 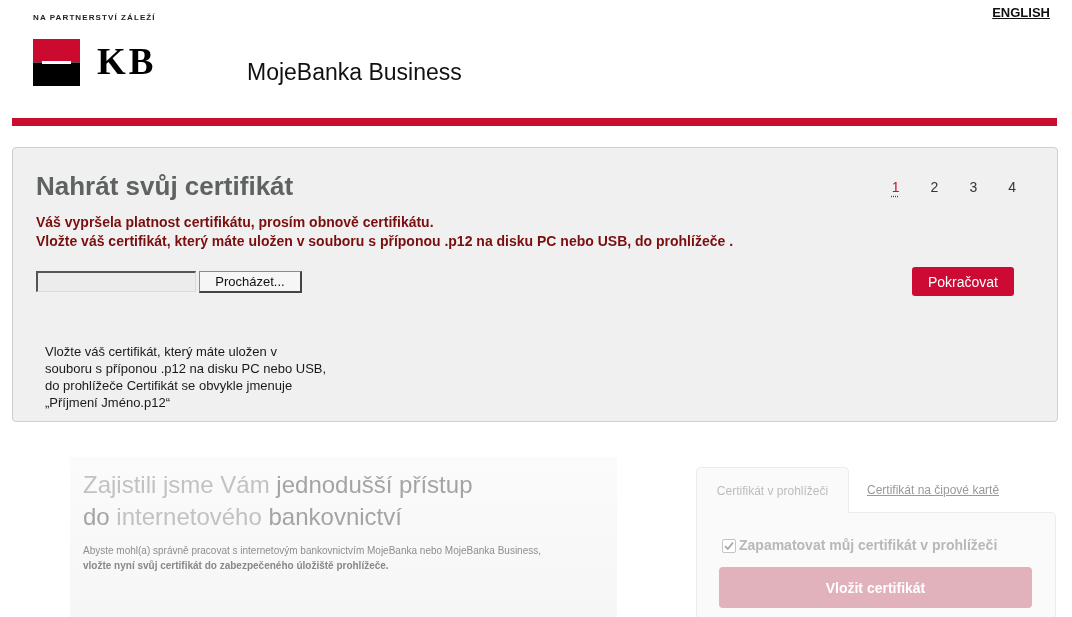 What do you see at coordinates (729, 545) in the screenshot?
I see `checkbox` at bounding box center [729, 545].